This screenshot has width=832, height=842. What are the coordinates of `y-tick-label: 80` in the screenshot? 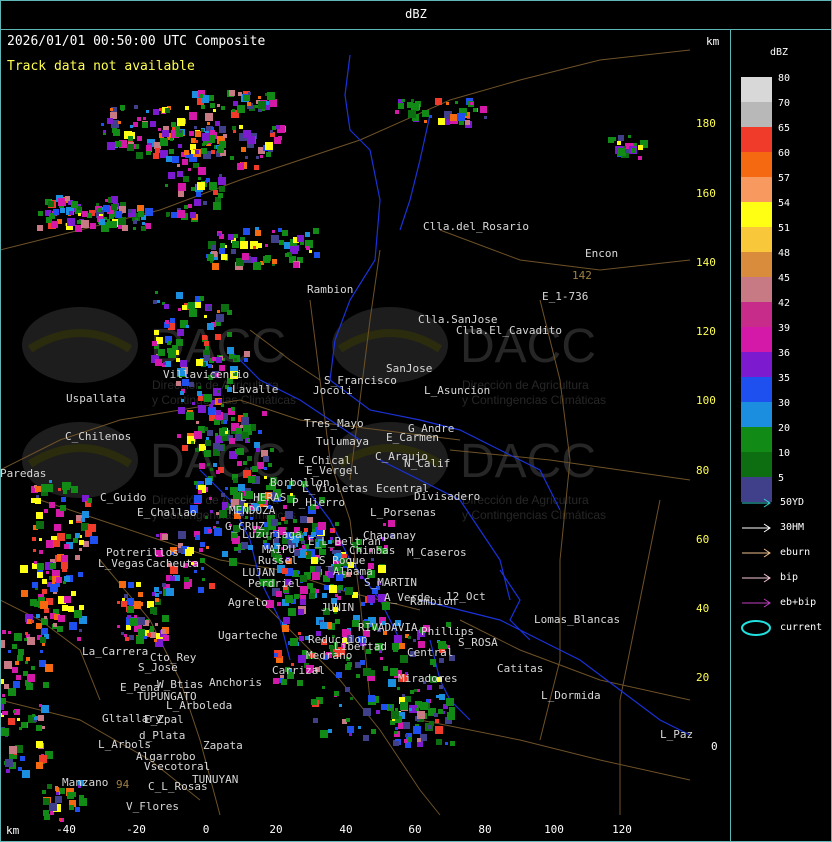 It's located at (703, 470).